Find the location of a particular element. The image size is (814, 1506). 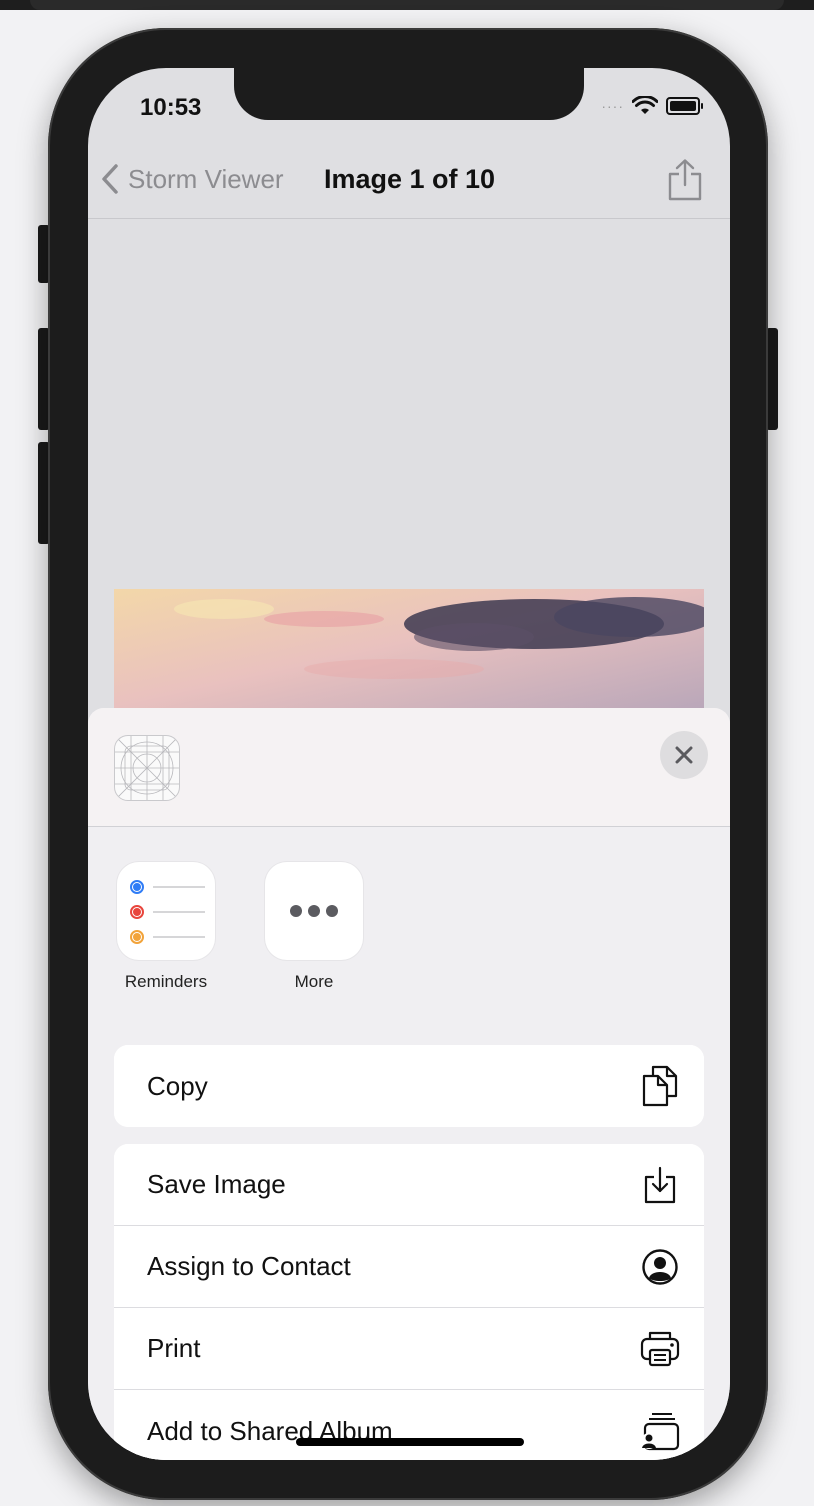

action-save-image: Save Image is located at coordinates (409, 1185).